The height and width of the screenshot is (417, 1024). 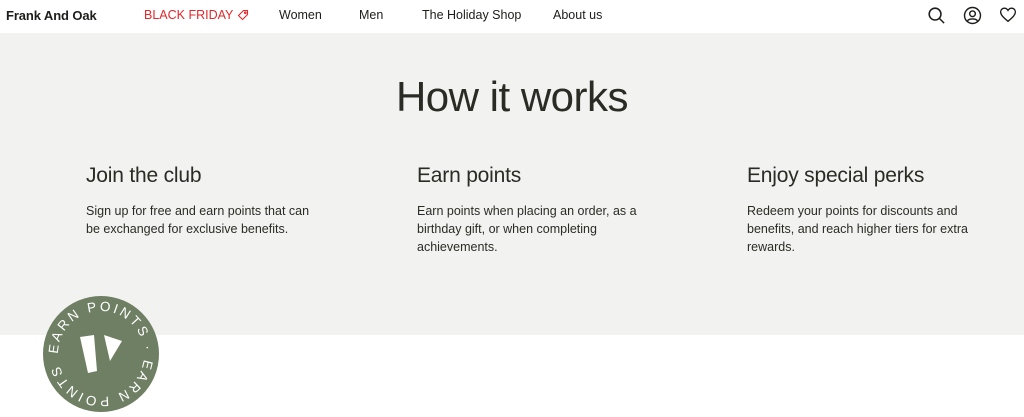 I want to click on tag-icon, so click(x=243, y=15).